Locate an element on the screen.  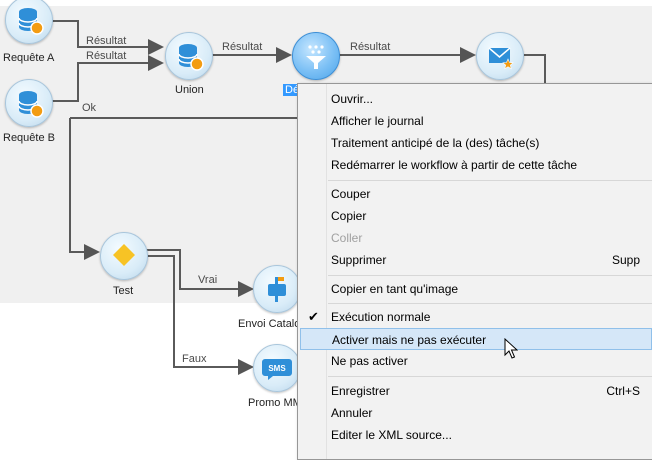
node-label-union: Union is located at coordinates (189, 90).